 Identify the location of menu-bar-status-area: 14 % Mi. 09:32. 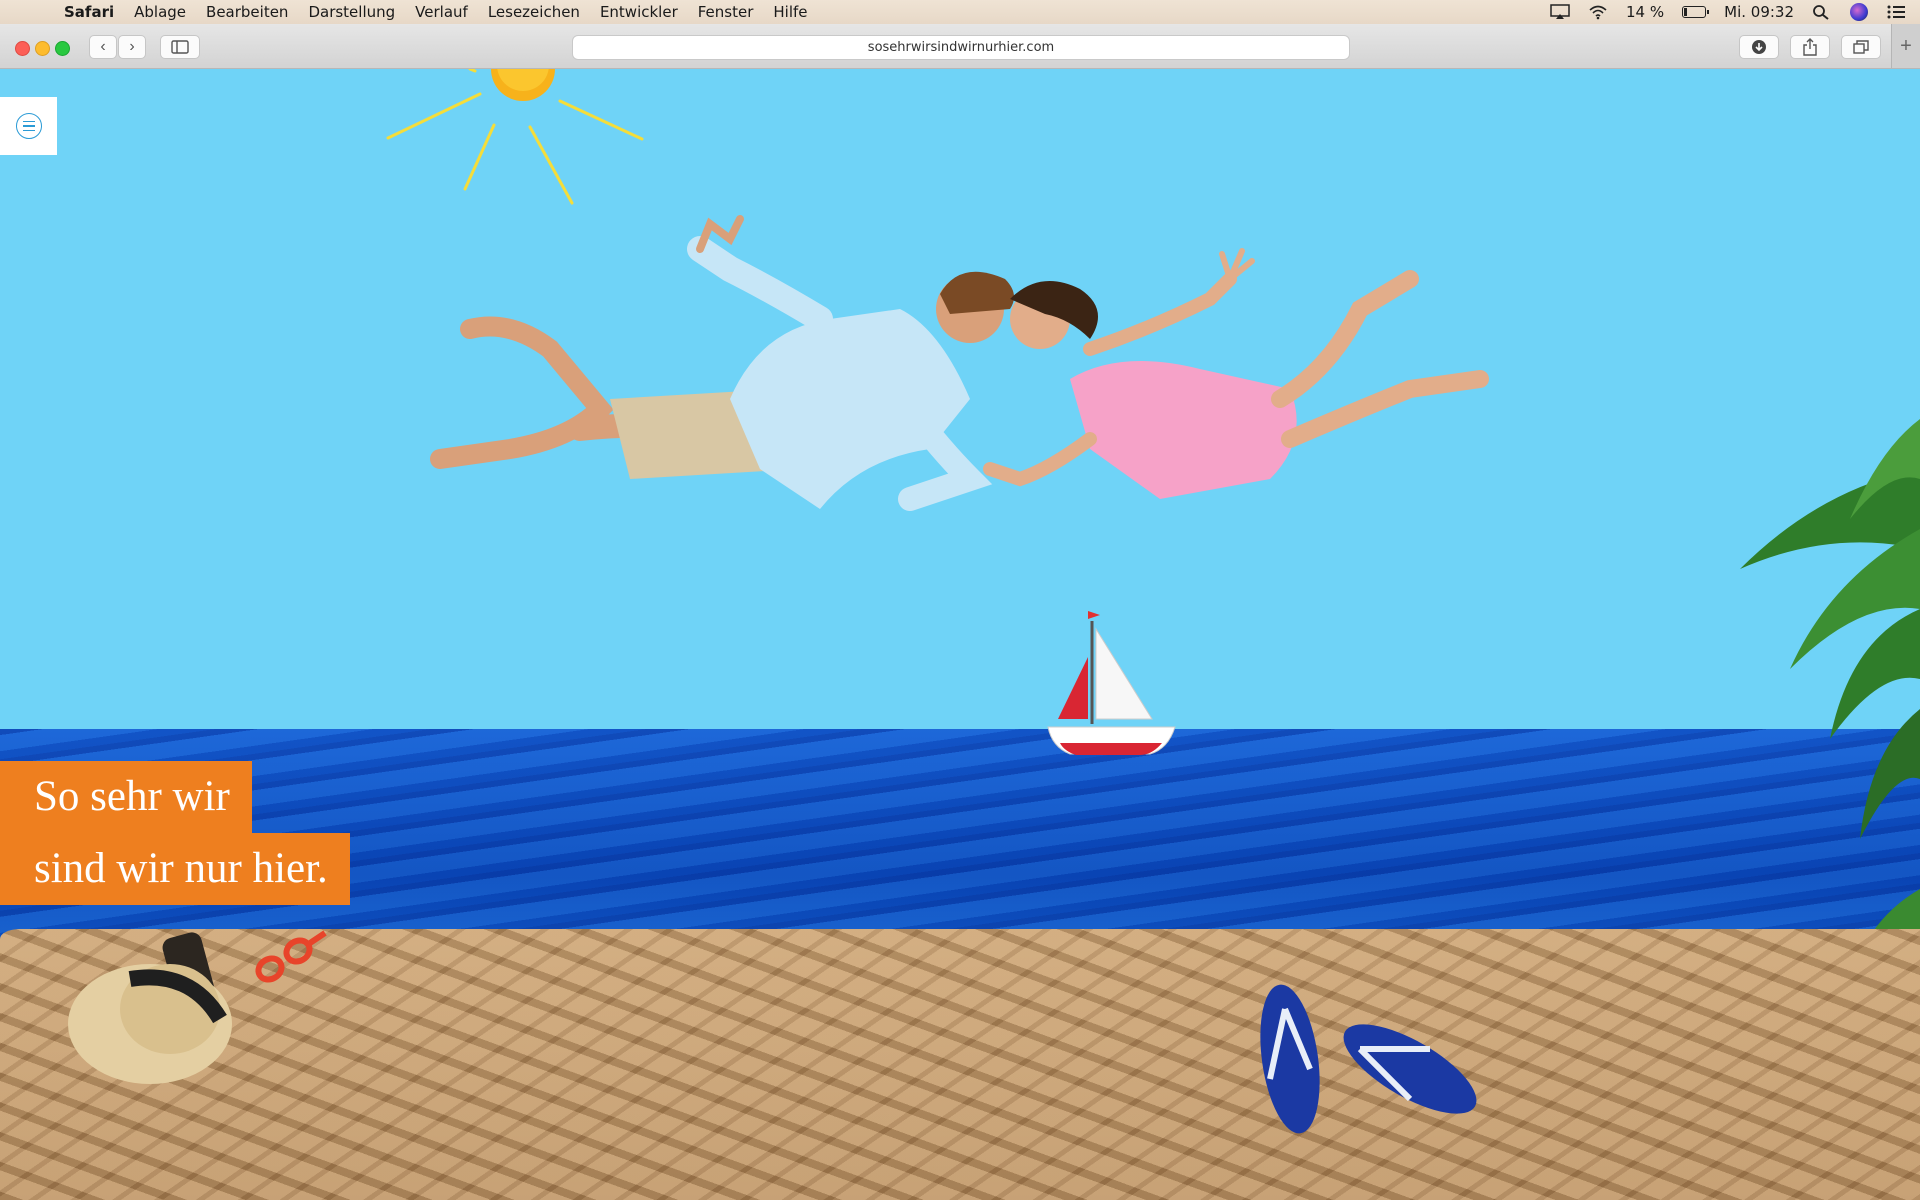
(1728, 12).